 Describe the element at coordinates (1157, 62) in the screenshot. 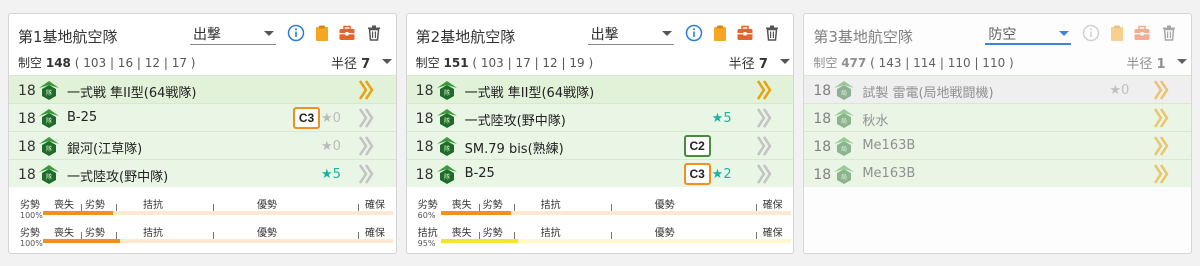

I see `radius-select: 半径 1` at that location.